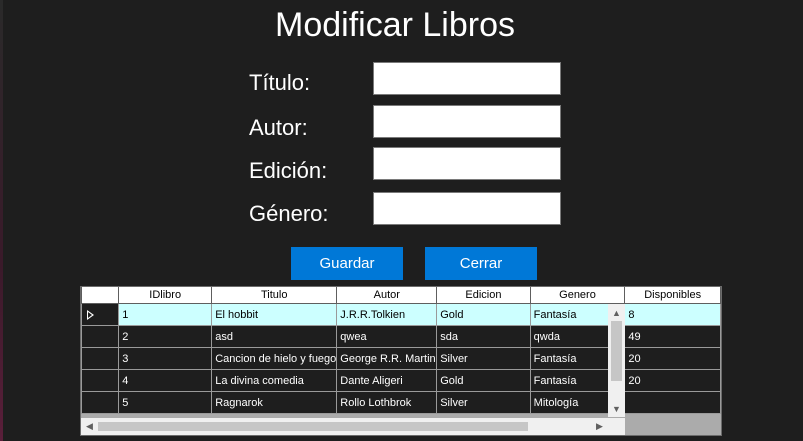 Image resolution: width=803 pixels, height=441 pixels. Describe the element at coordinates (467, 78) in the screenshot. I see `titulo-input` at that location.